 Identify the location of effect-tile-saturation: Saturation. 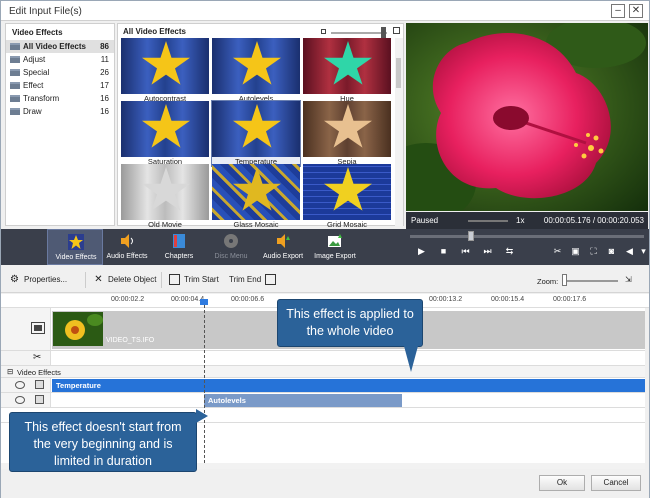
(165, 133).